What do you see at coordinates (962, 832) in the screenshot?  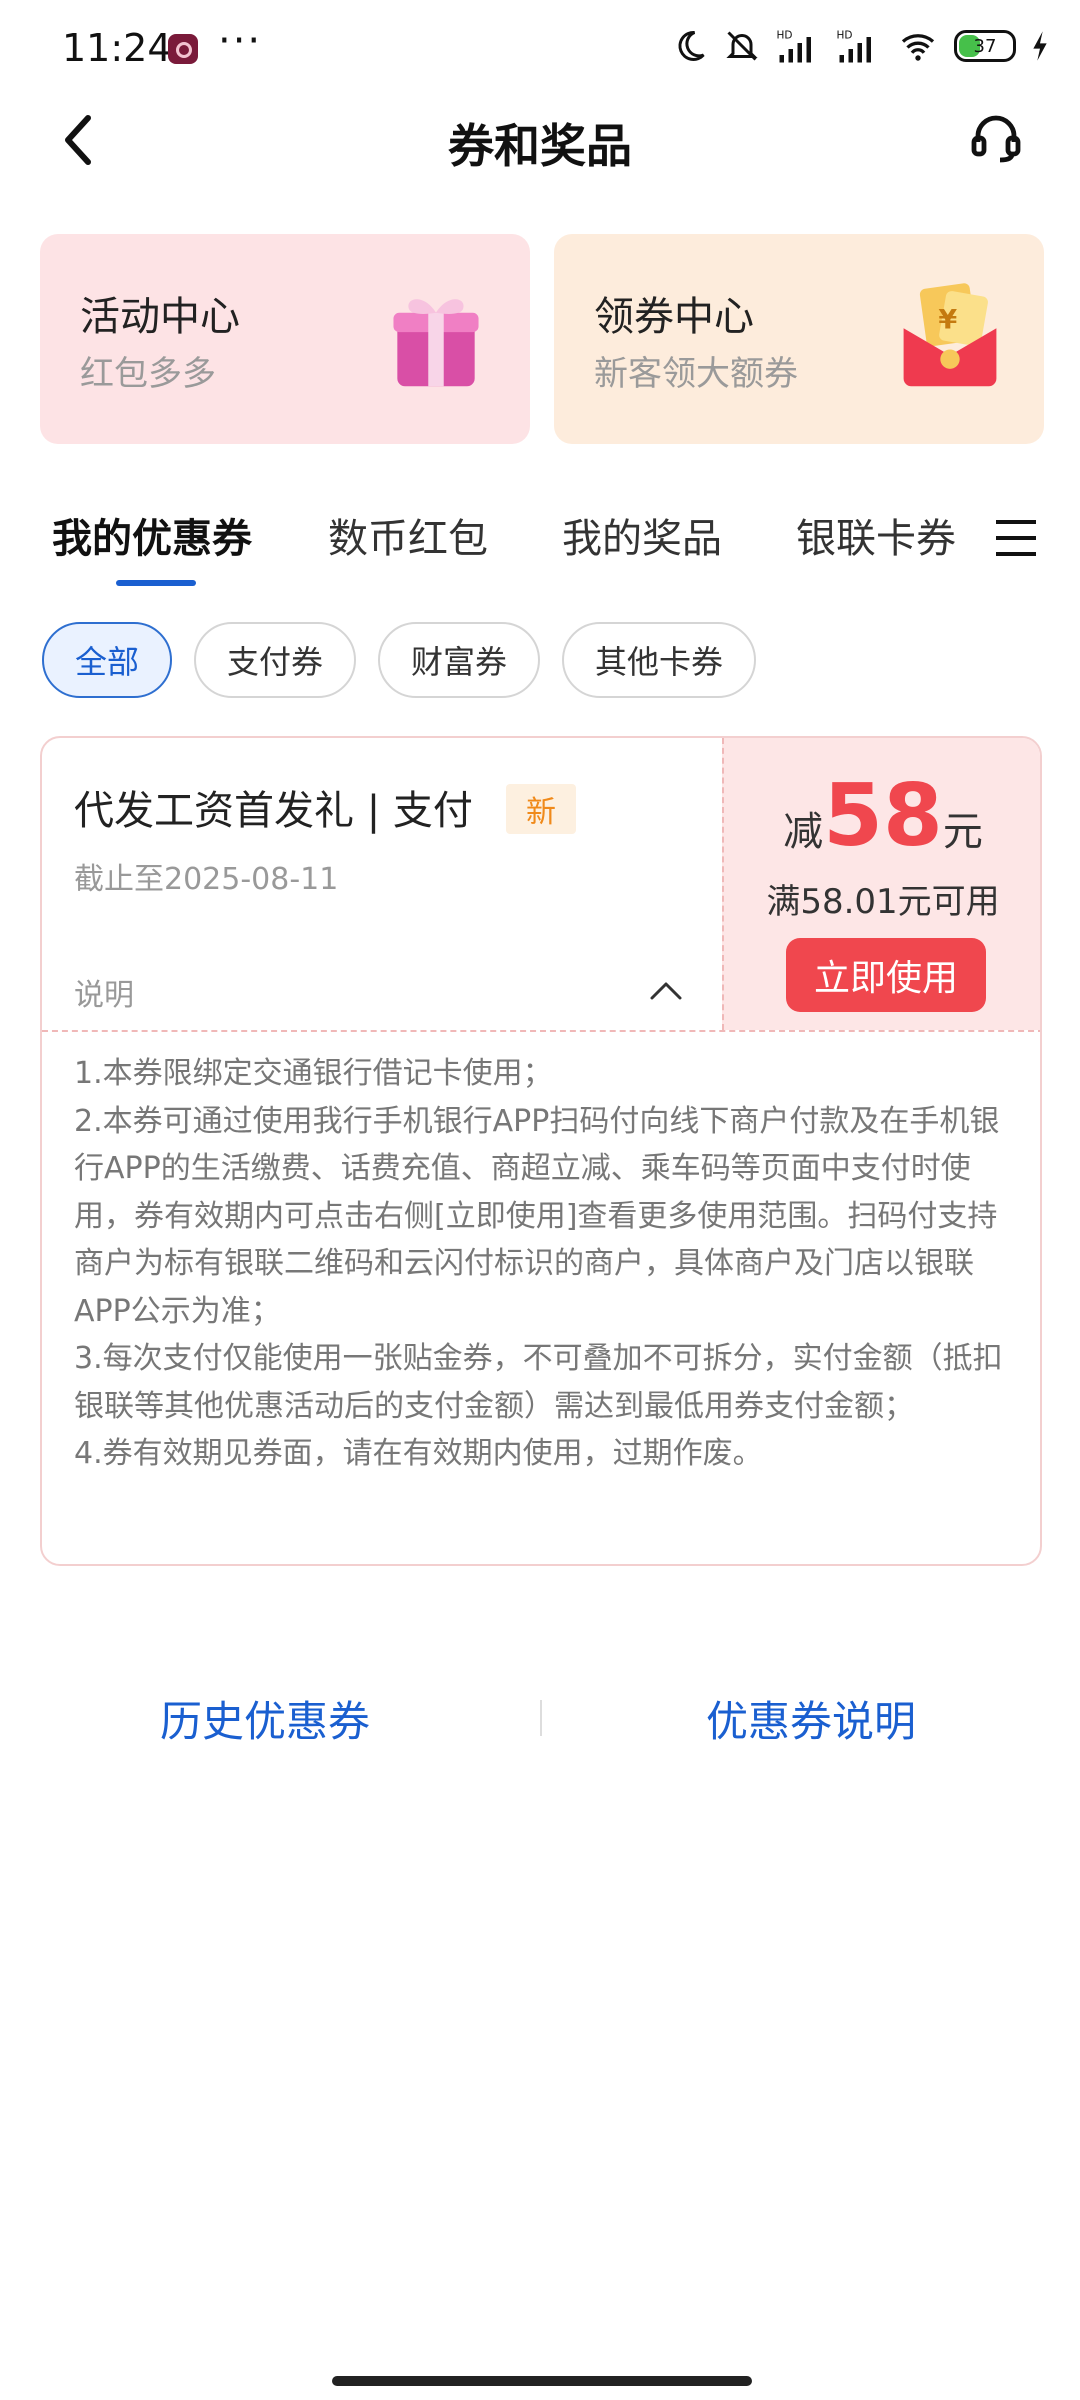 I see `amount-suffix: 元` at bounding box center [962, 832].